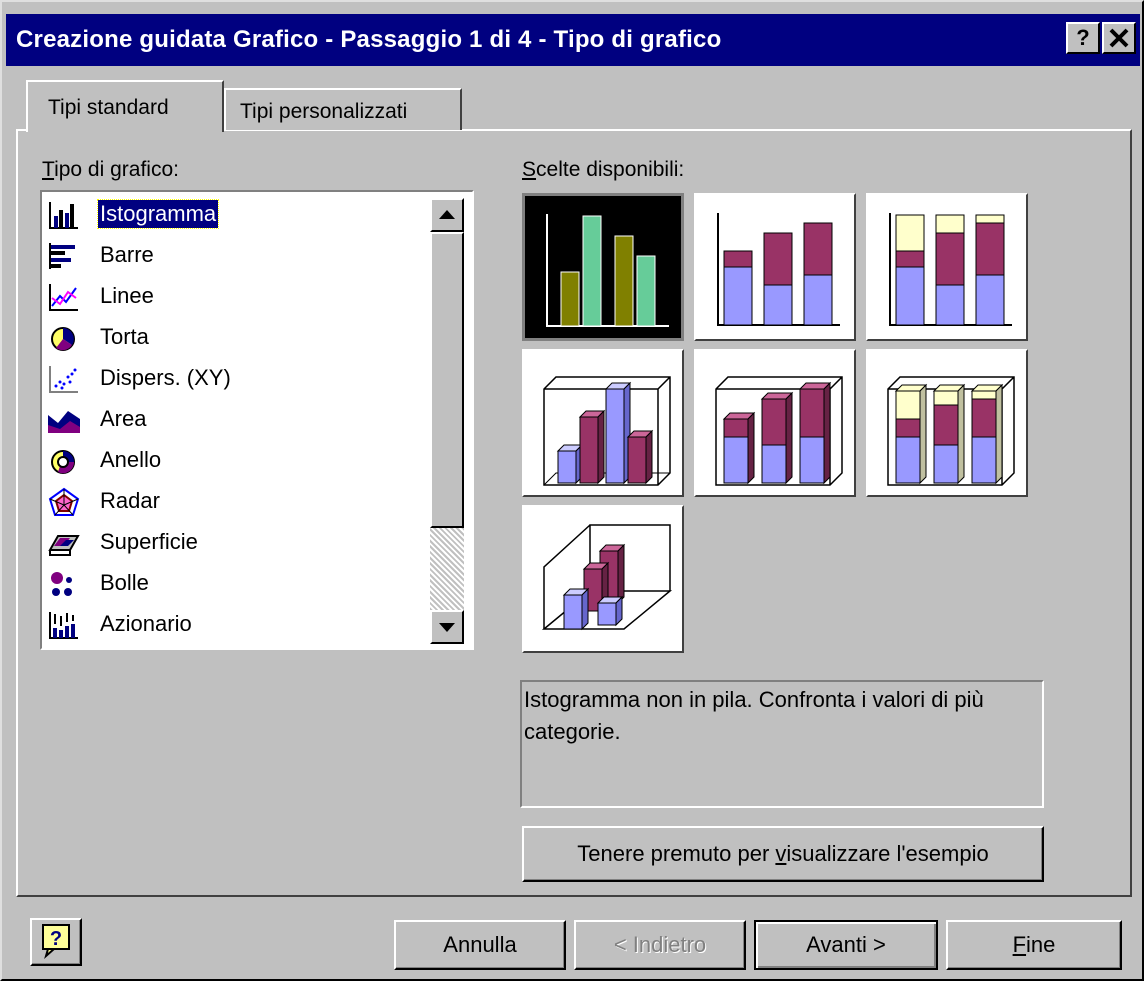 The width and height of the screenshot is (1144, 981). I want to click on subtype-100-stacked-column, so click(947, 267).